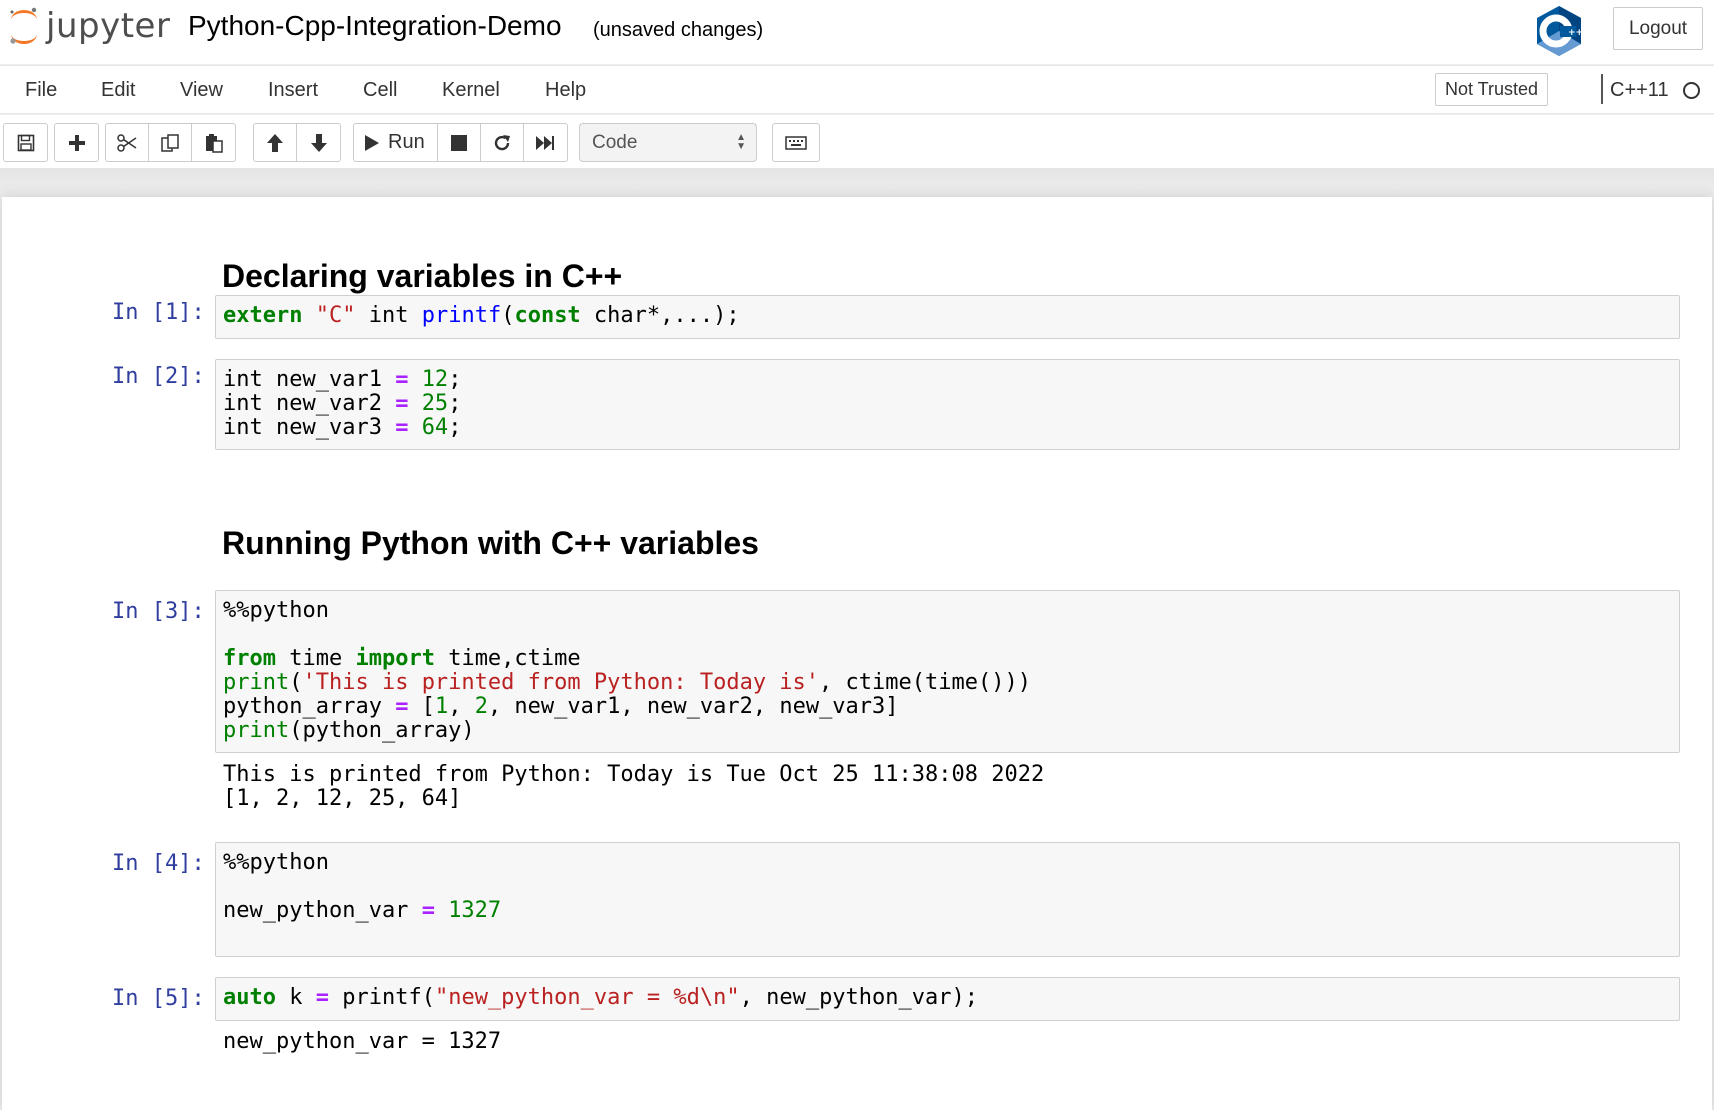 This screenshot has width=1714, height=1110. I want to click on cell-prompt-3: In [3]:, so click(158, 611).